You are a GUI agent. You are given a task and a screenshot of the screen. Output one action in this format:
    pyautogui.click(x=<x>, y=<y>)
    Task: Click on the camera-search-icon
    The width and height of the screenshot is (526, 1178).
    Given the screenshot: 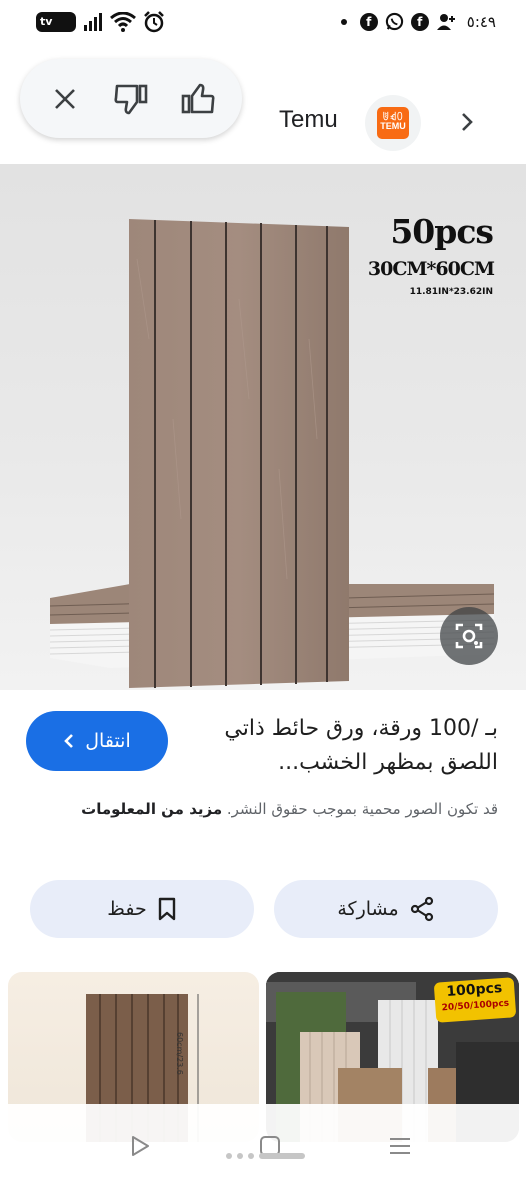 What is the action you would take?
    pyautogui.click(x=469, y=636)
    